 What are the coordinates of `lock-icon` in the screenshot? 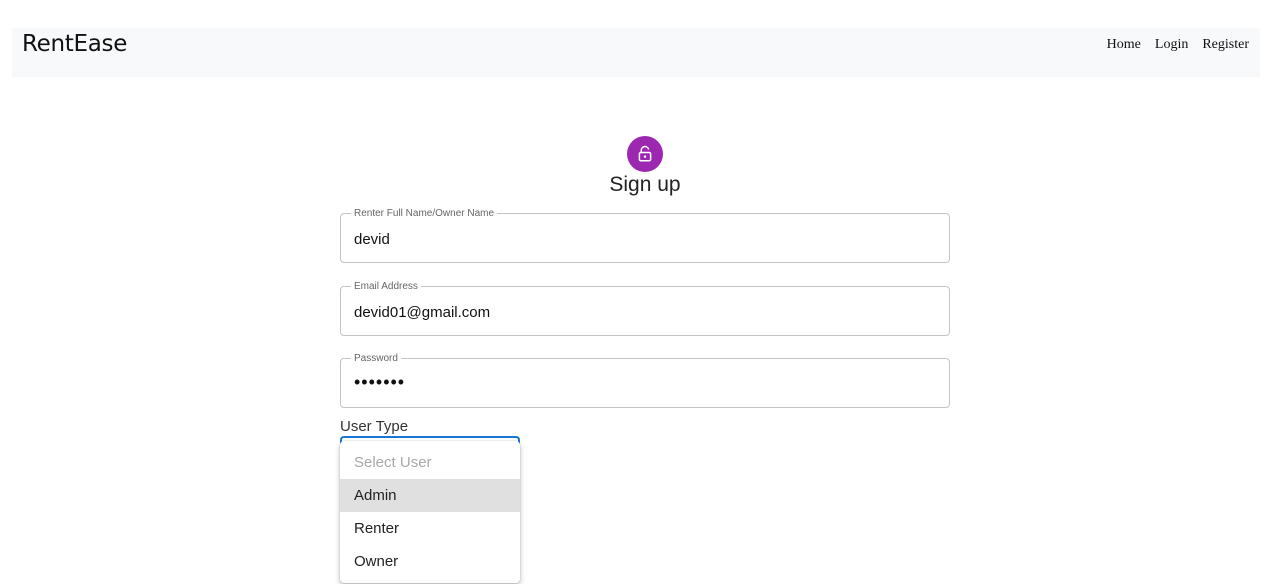 It's located at (645, 153).